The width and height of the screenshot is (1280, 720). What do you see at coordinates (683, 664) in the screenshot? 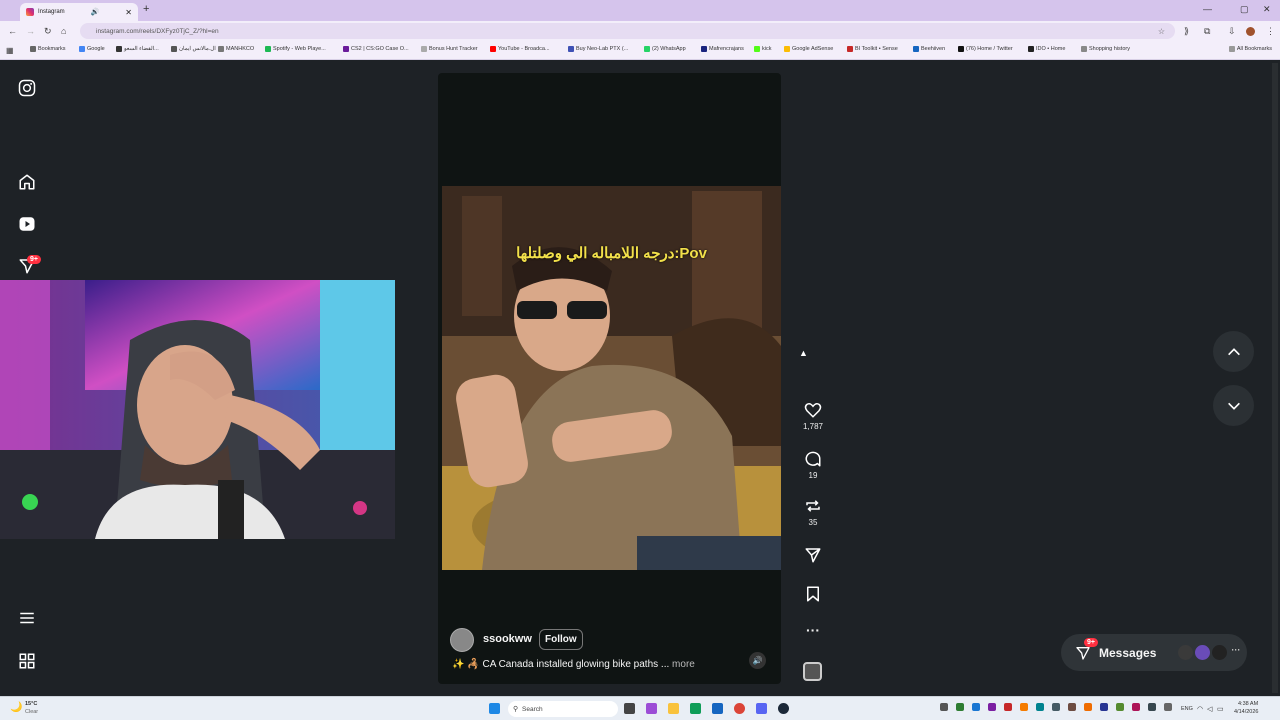
I see `more-link: more` at bounding box center [683, 664].